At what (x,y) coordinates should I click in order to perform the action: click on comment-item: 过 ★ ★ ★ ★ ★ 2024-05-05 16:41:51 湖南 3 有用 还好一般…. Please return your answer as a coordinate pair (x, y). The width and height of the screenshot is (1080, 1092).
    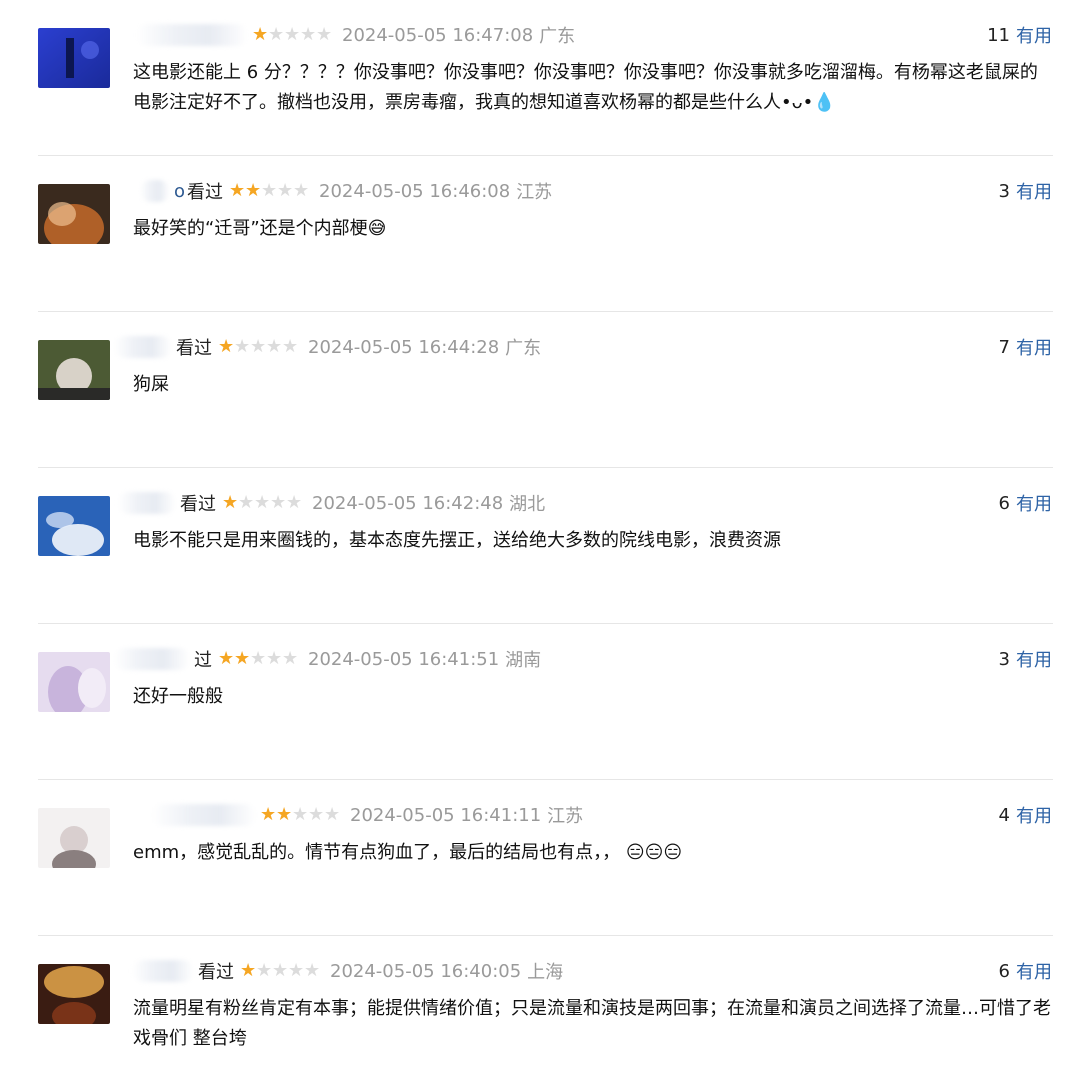
    Looking at the image, I should click on (540, 702).